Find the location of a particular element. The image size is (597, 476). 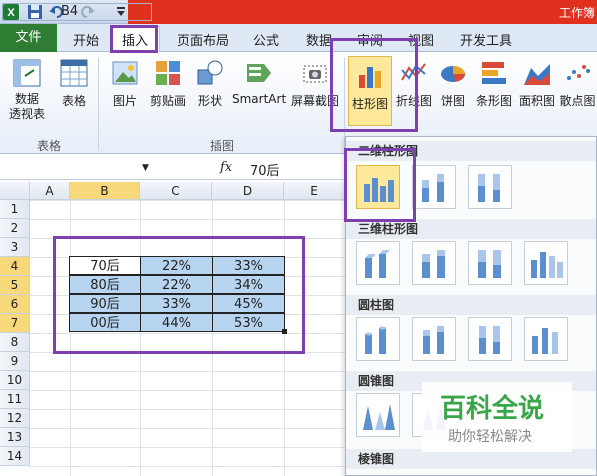

pivot-table-icon is located at coordinates (27, 73).